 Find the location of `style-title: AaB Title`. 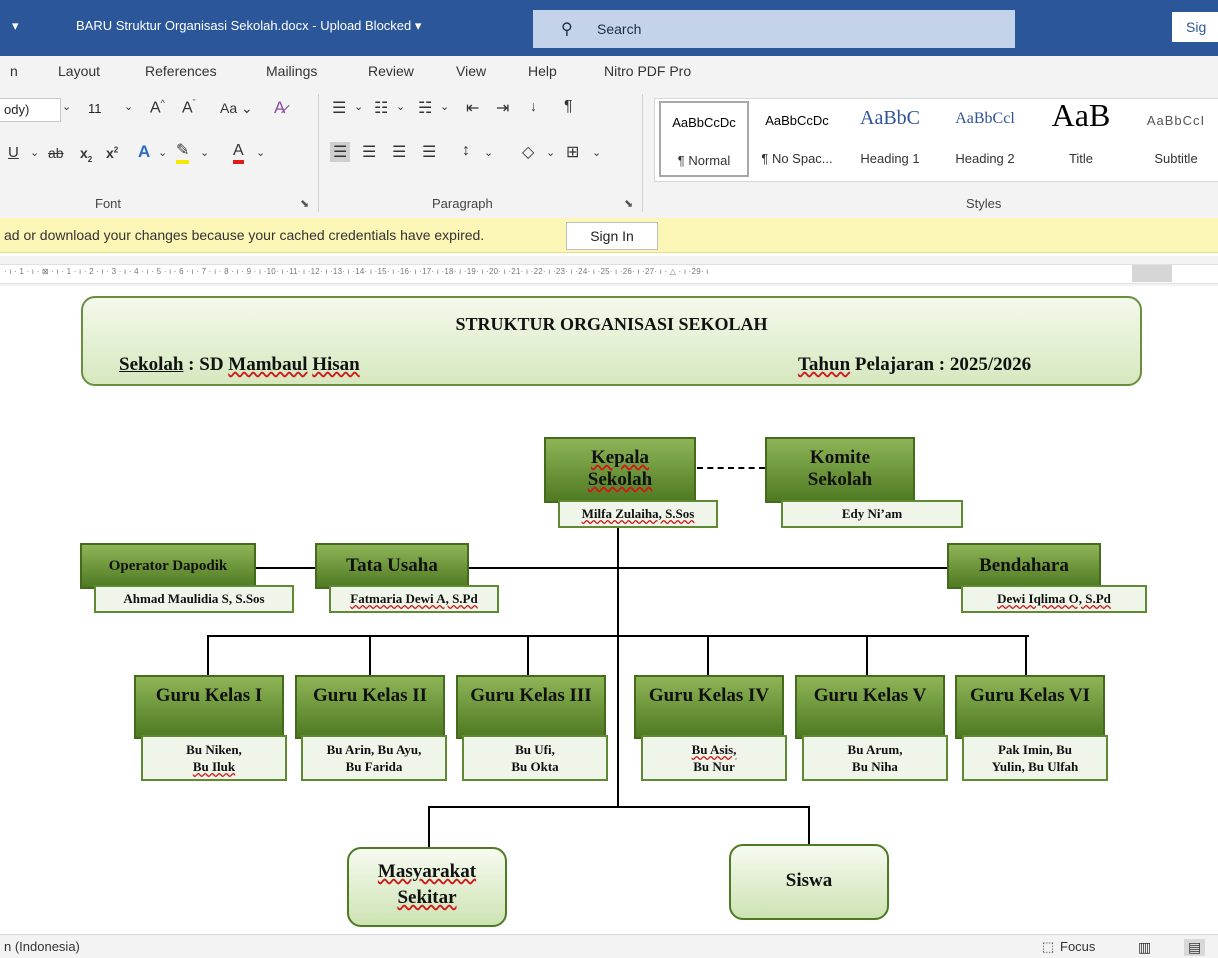

style-title: AaB Title is located at coordinates (1081, 137).